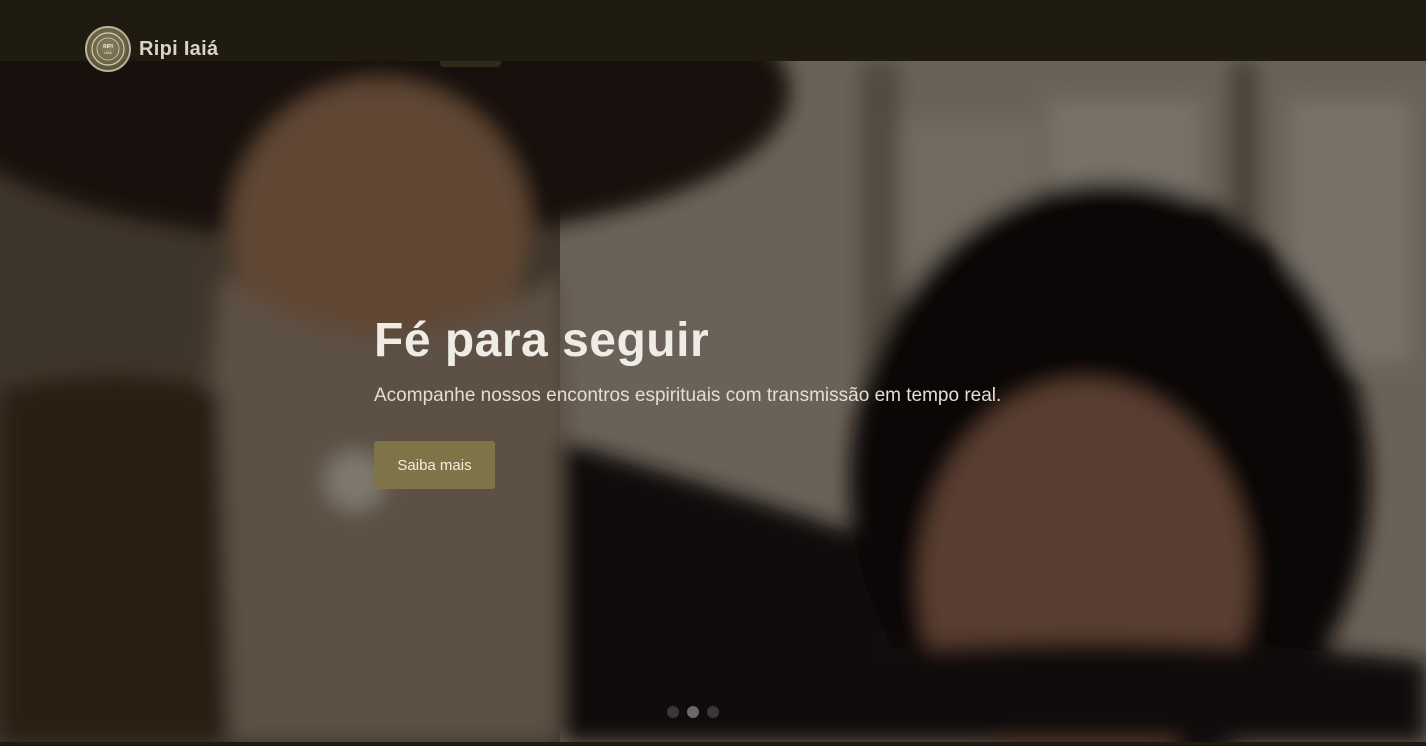 Image resolution: width=1426 pixels, height=746 pixels. I want to click on seal-icon: RIPI IAIÁ, so click(108, 49).